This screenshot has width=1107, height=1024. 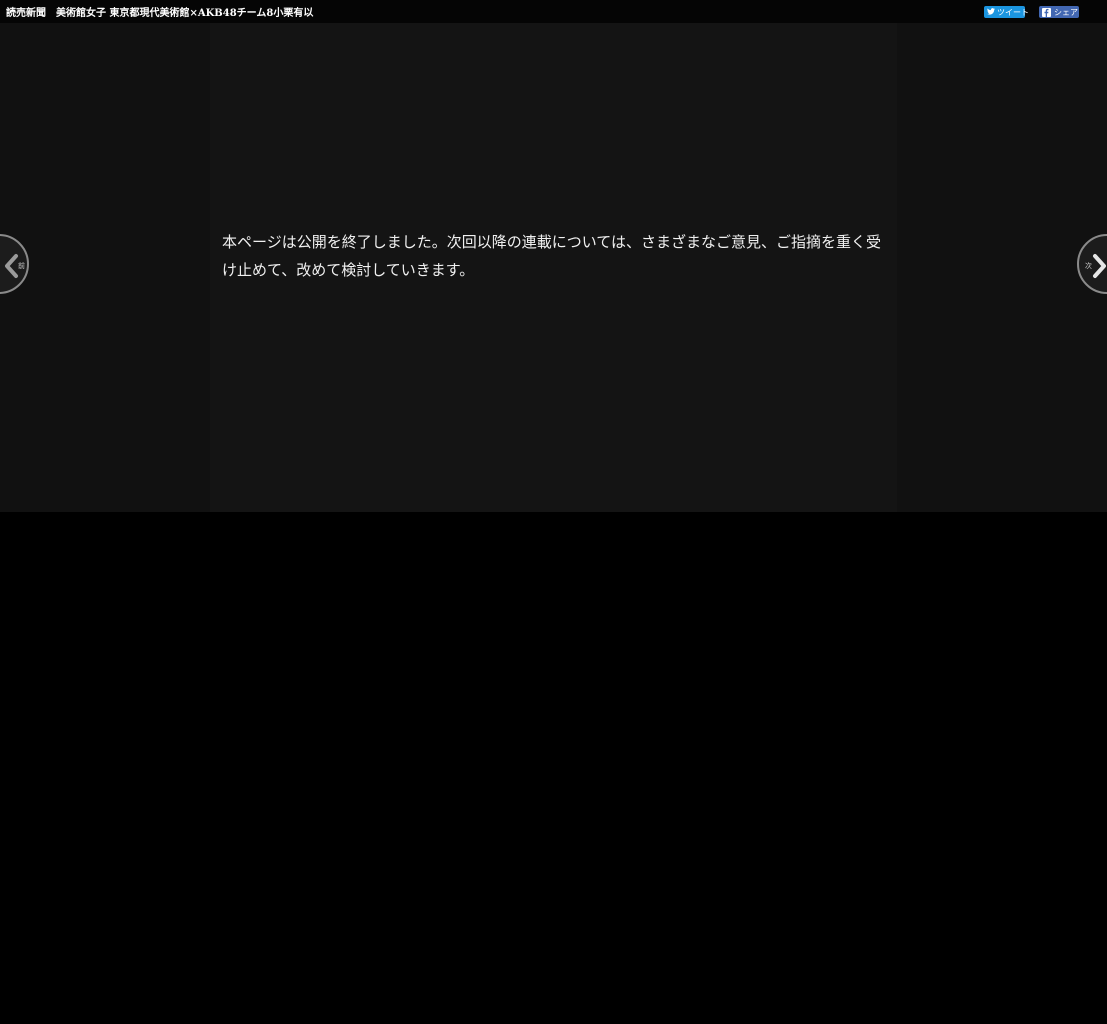 I want to click on facebook-share-button: シェア, so click(x=1059, y=12).